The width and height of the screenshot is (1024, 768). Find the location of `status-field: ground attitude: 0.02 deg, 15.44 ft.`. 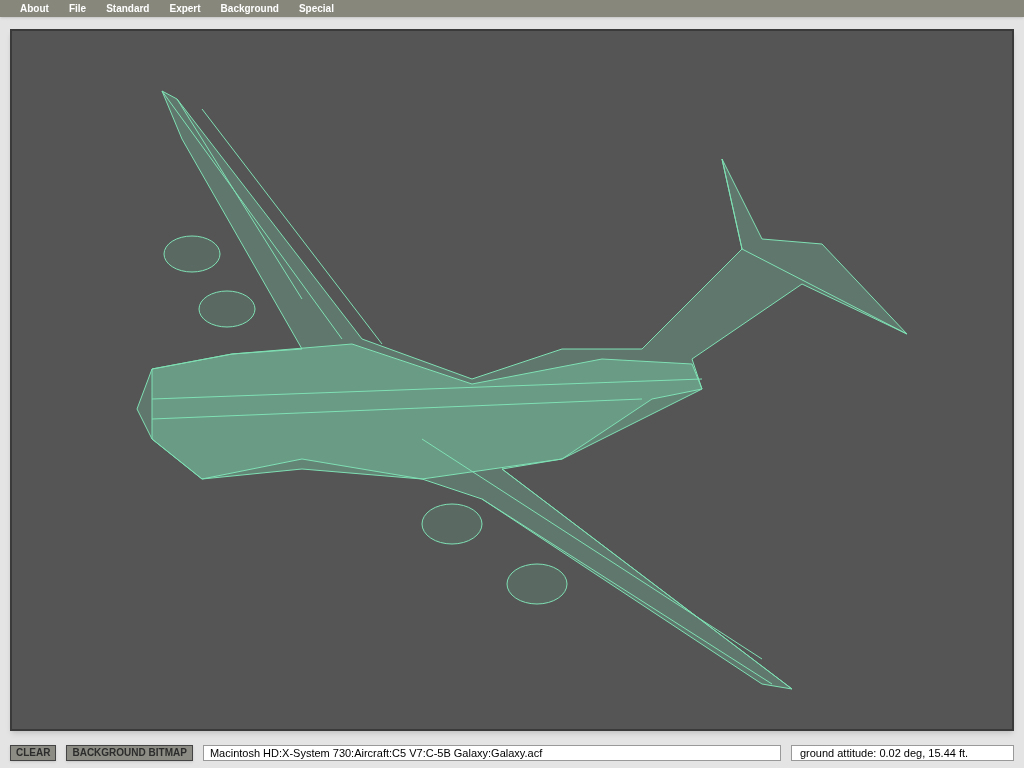

status-field: ground attitude: 0.02 deg, 15.44 ft. is located at coordinates (902, 752).